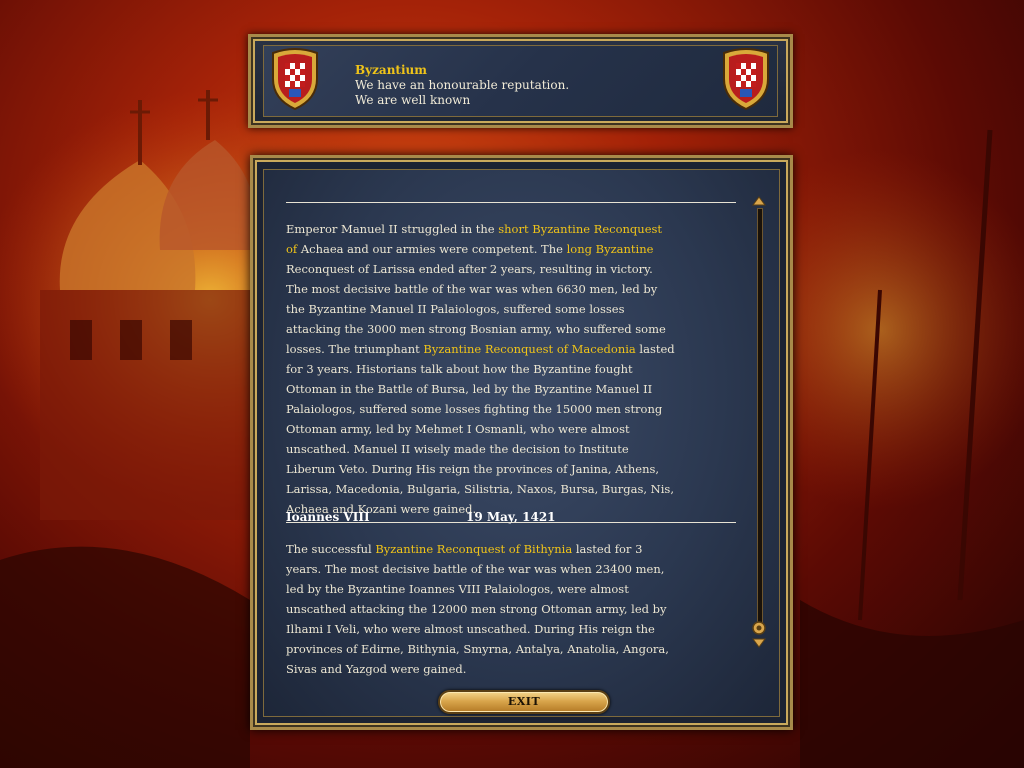  What do you see at coordinates (462, 85) in the screenshot?
I see `reputation-text: We have an honourable reputation.` at bounding box center [462, 85].